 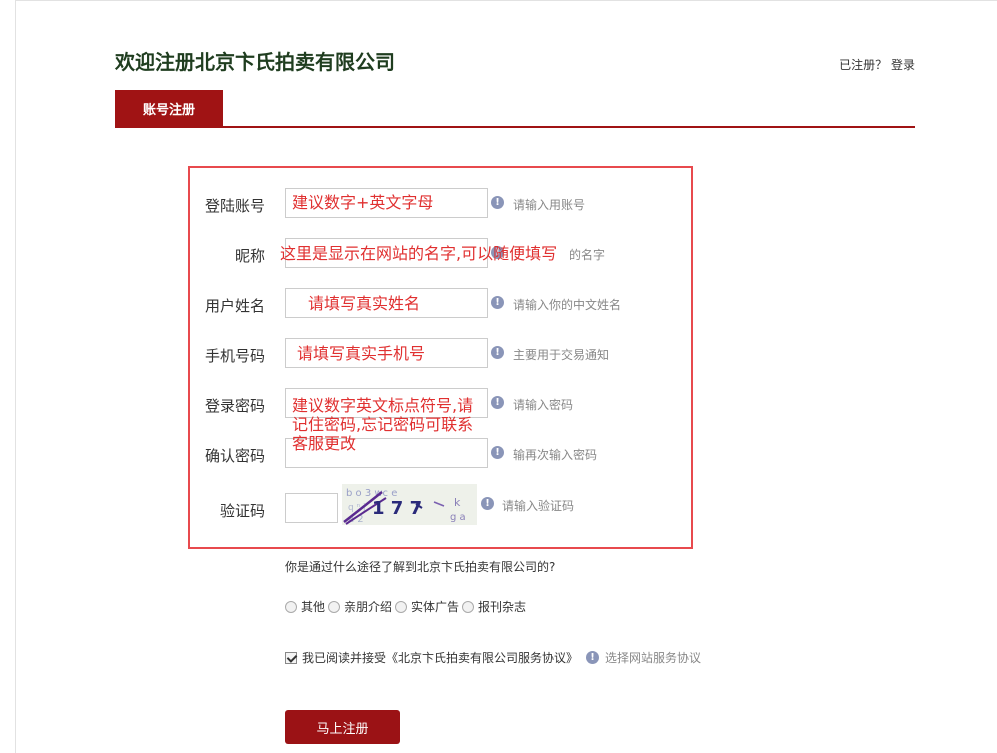 I want to click on agreement-text: 我已阅读并接受《北京卞氏拍卖有限公司服务协议》, so click(x=440, y=657).